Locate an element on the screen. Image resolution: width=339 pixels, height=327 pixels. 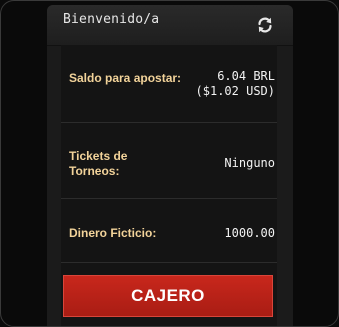
play-money-value: 1000.00 is located at coordinates (249, 233).